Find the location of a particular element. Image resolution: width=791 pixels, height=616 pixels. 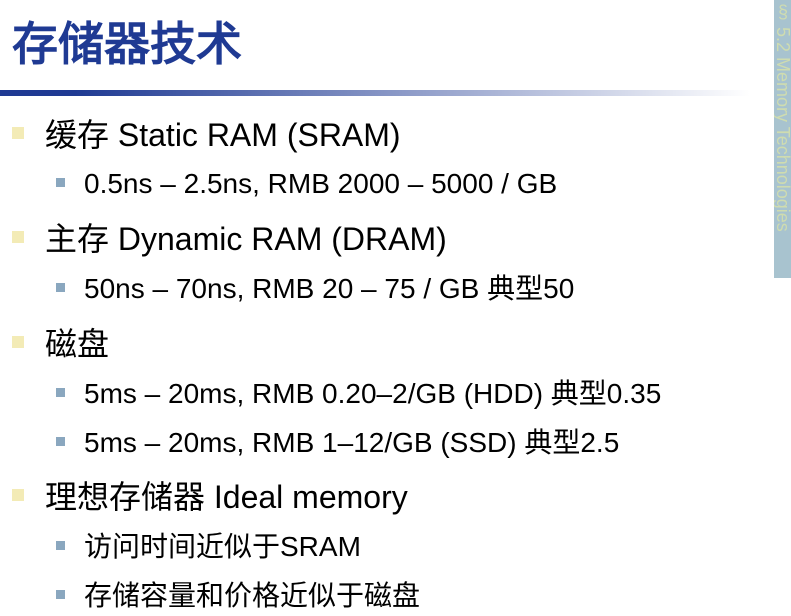

bullet-item-ideal-access-time: 访问时间近似于SRAM is located at coordinates (208, 546).